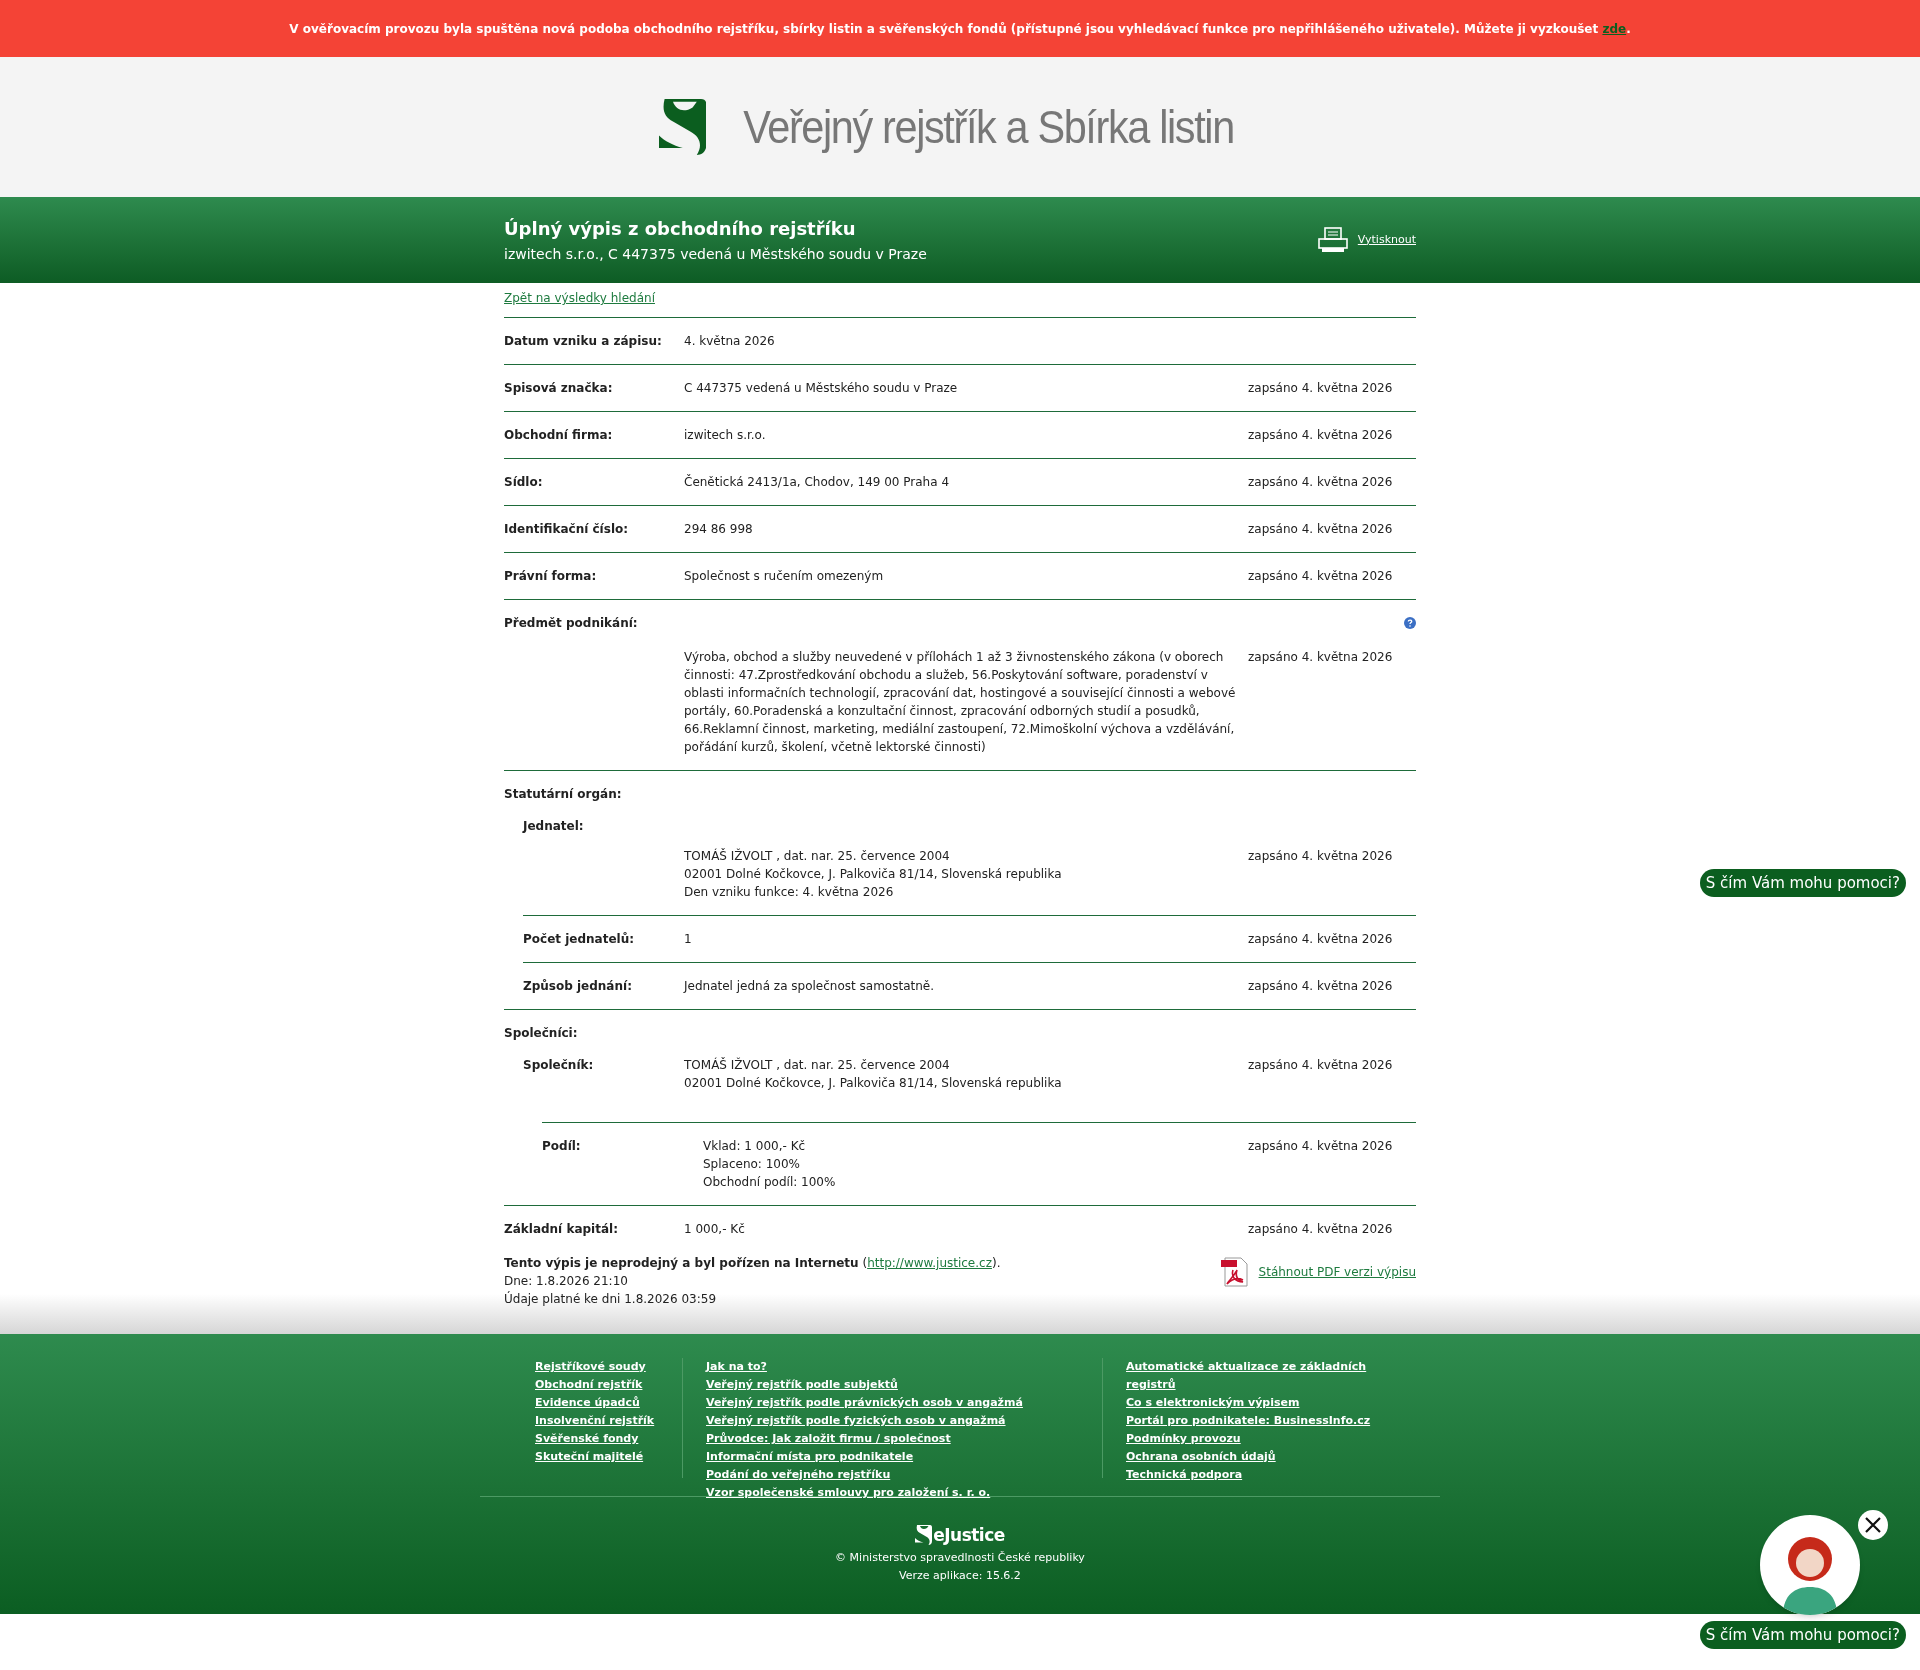 This screenshot has width=1920, height=1670. Describe the element at coordinates (579, 939) in the screenshot. I see `entry-label: Počet jednatelů:` at that location.